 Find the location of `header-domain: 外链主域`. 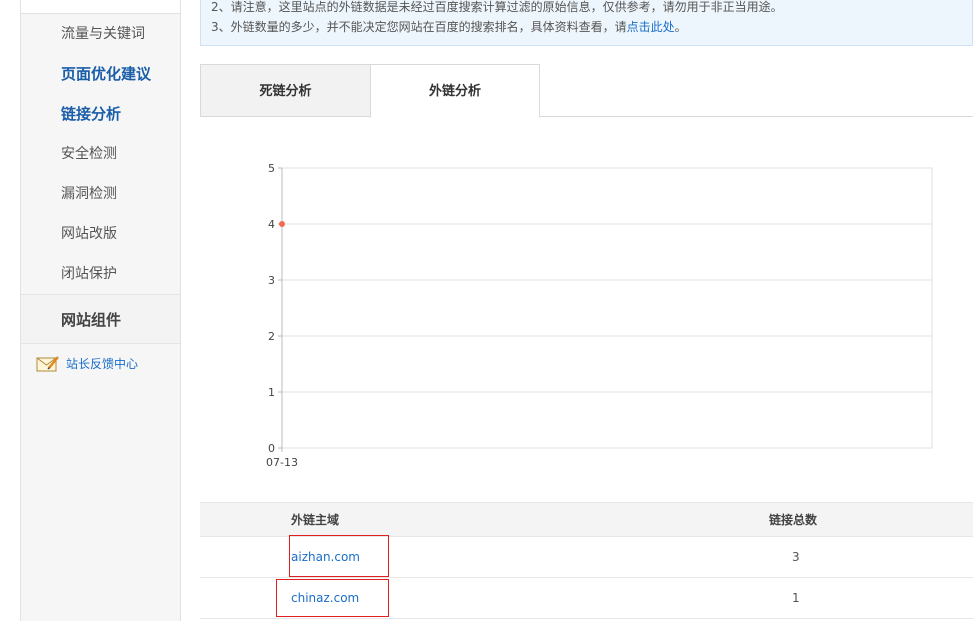

header-domain: 外链主域 is located at coordinates (315, 520).